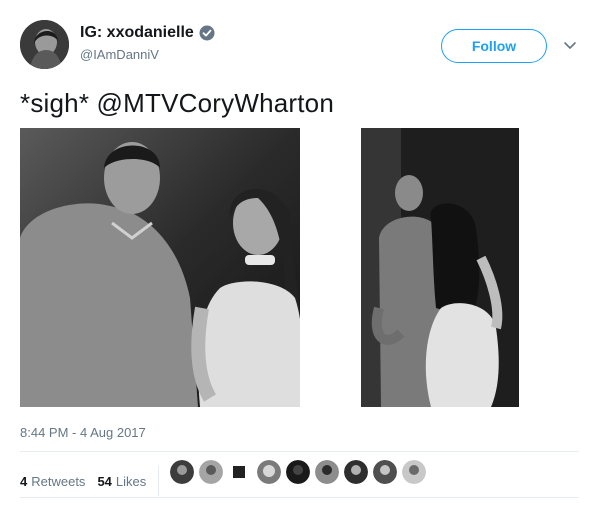 The image size is (591, 507). I want to click on liker-avatars, so click(300, 472).